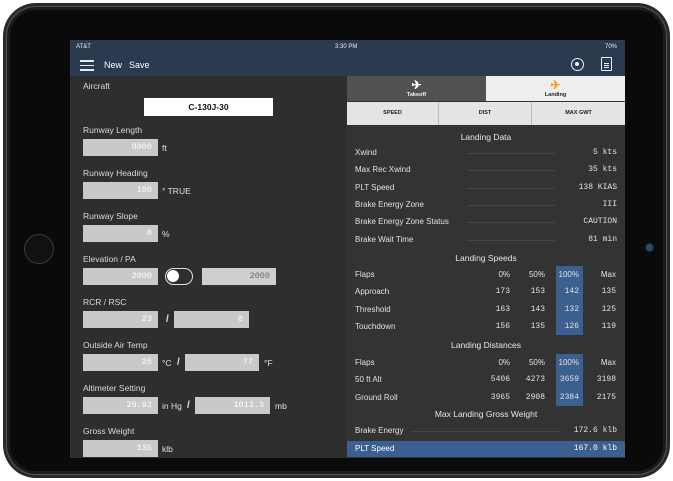  What do you see at coordinates (365, 362) in the screenshot?
I see `landing_distances-header-label: Flaps` at bounding box center [365, 362].